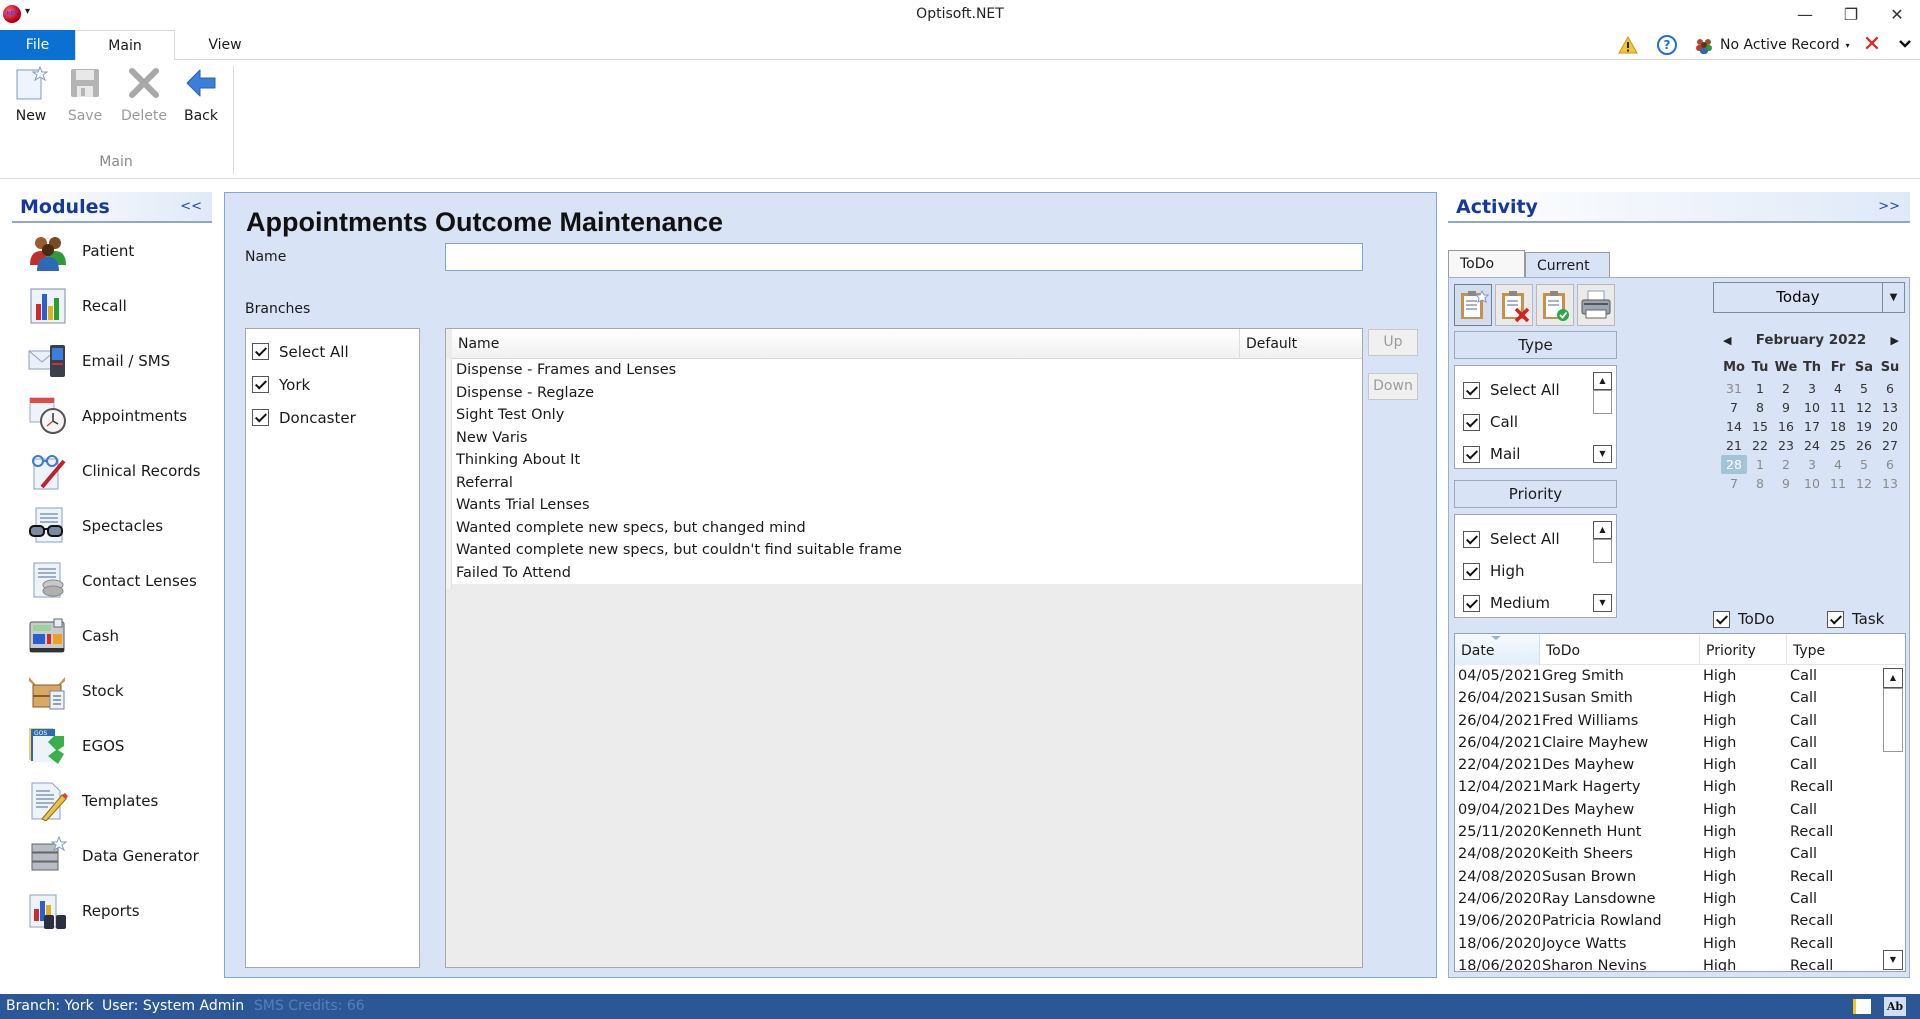 The height and width of the screenshot is (1019, 1920). What do you see at coordinates (1680, 676) in the screenshot?
I see `table-row: 04/05/2021 Greg Smith High Call` at bounding box center [1680, 676].